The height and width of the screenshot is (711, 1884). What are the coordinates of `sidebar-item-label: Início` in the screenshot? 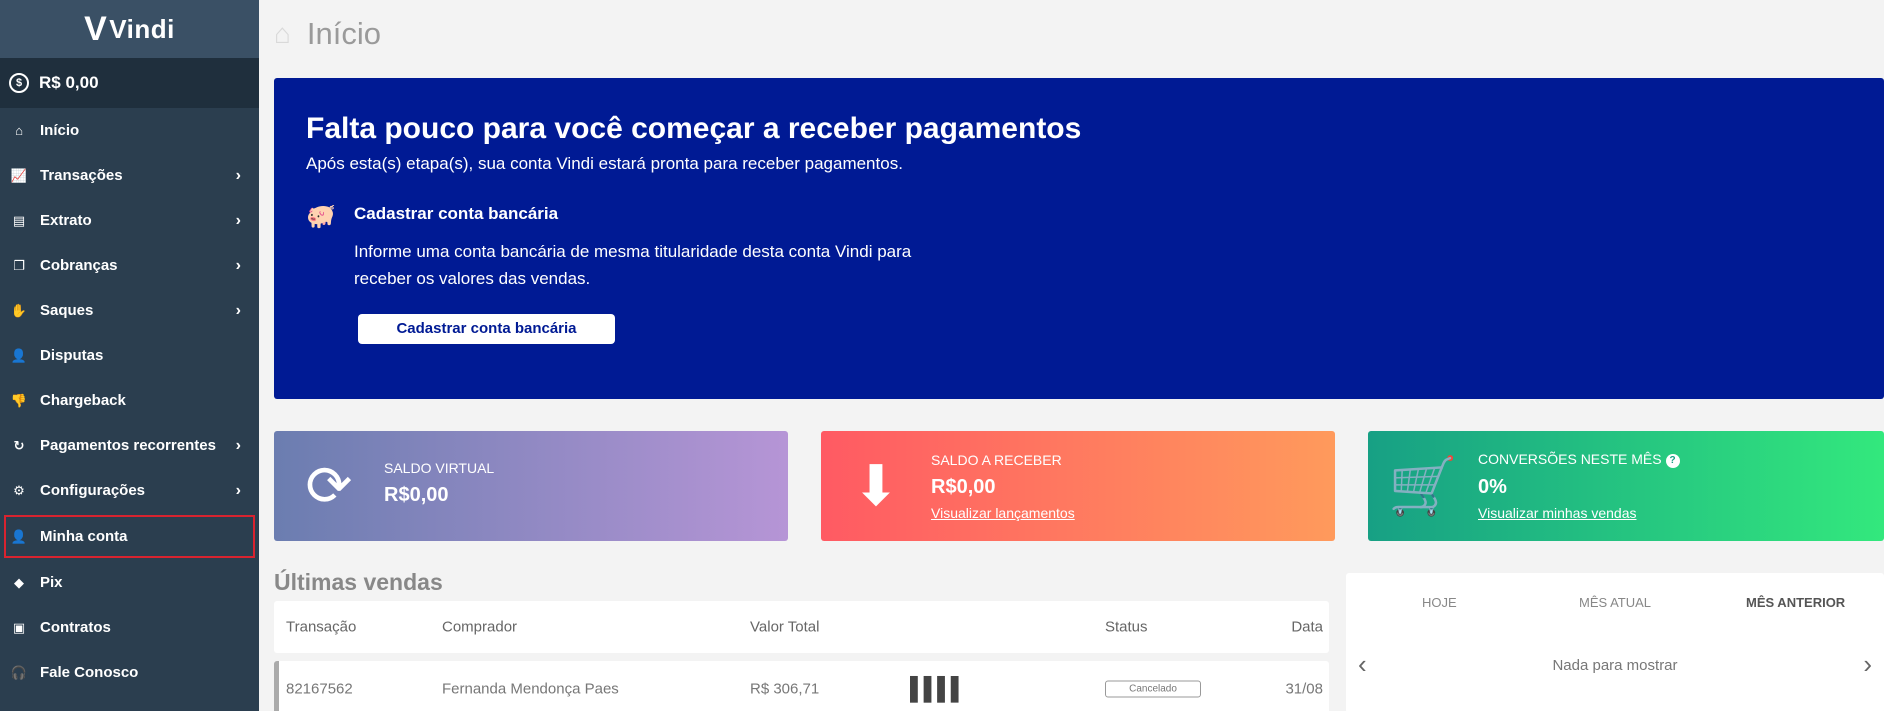 It's located at (60, 130).